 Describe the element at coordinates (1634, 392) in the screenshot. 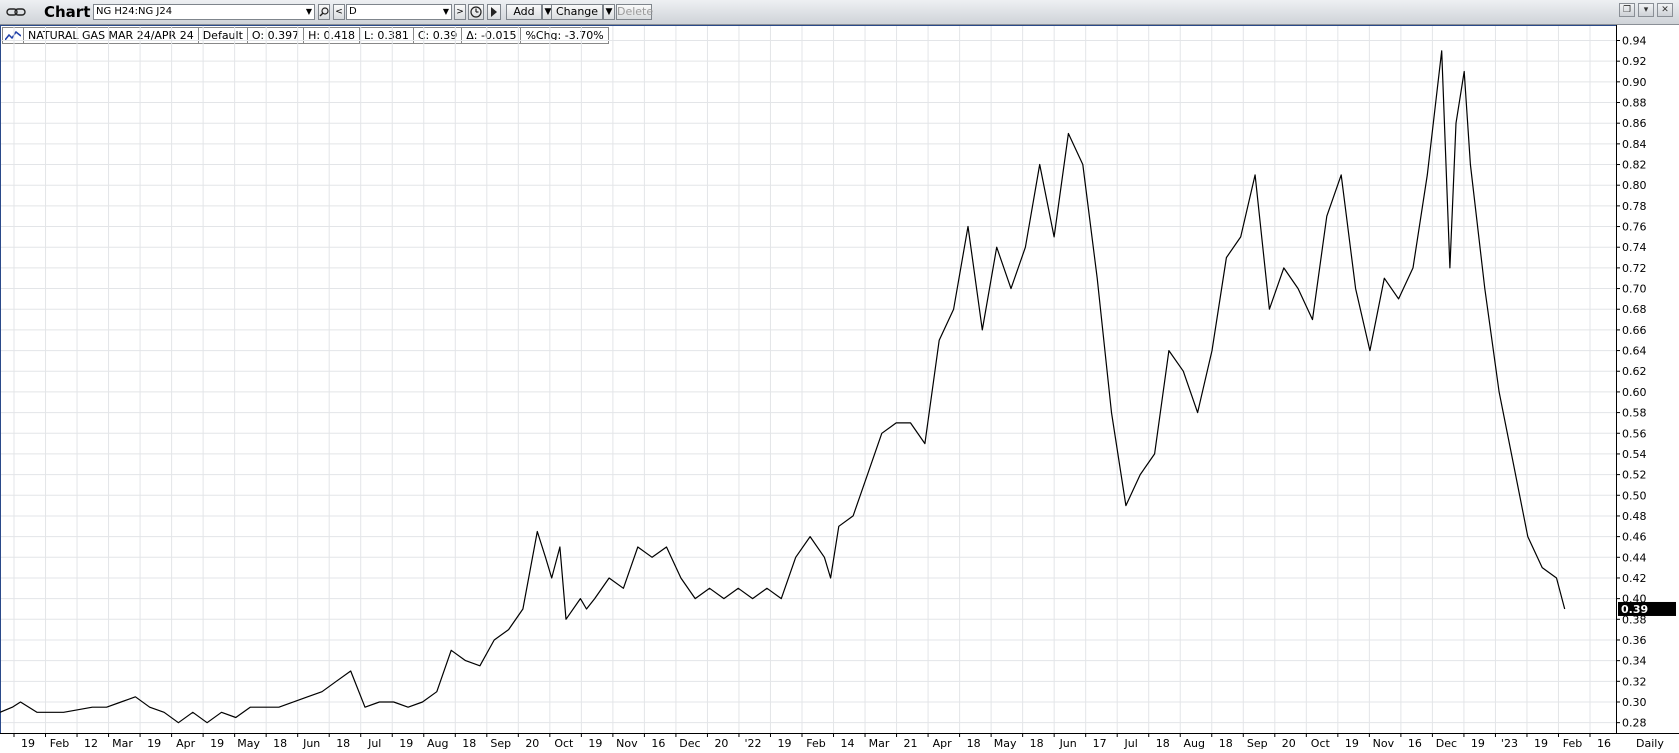

I see `y-tick-label: 0.60` at that location.